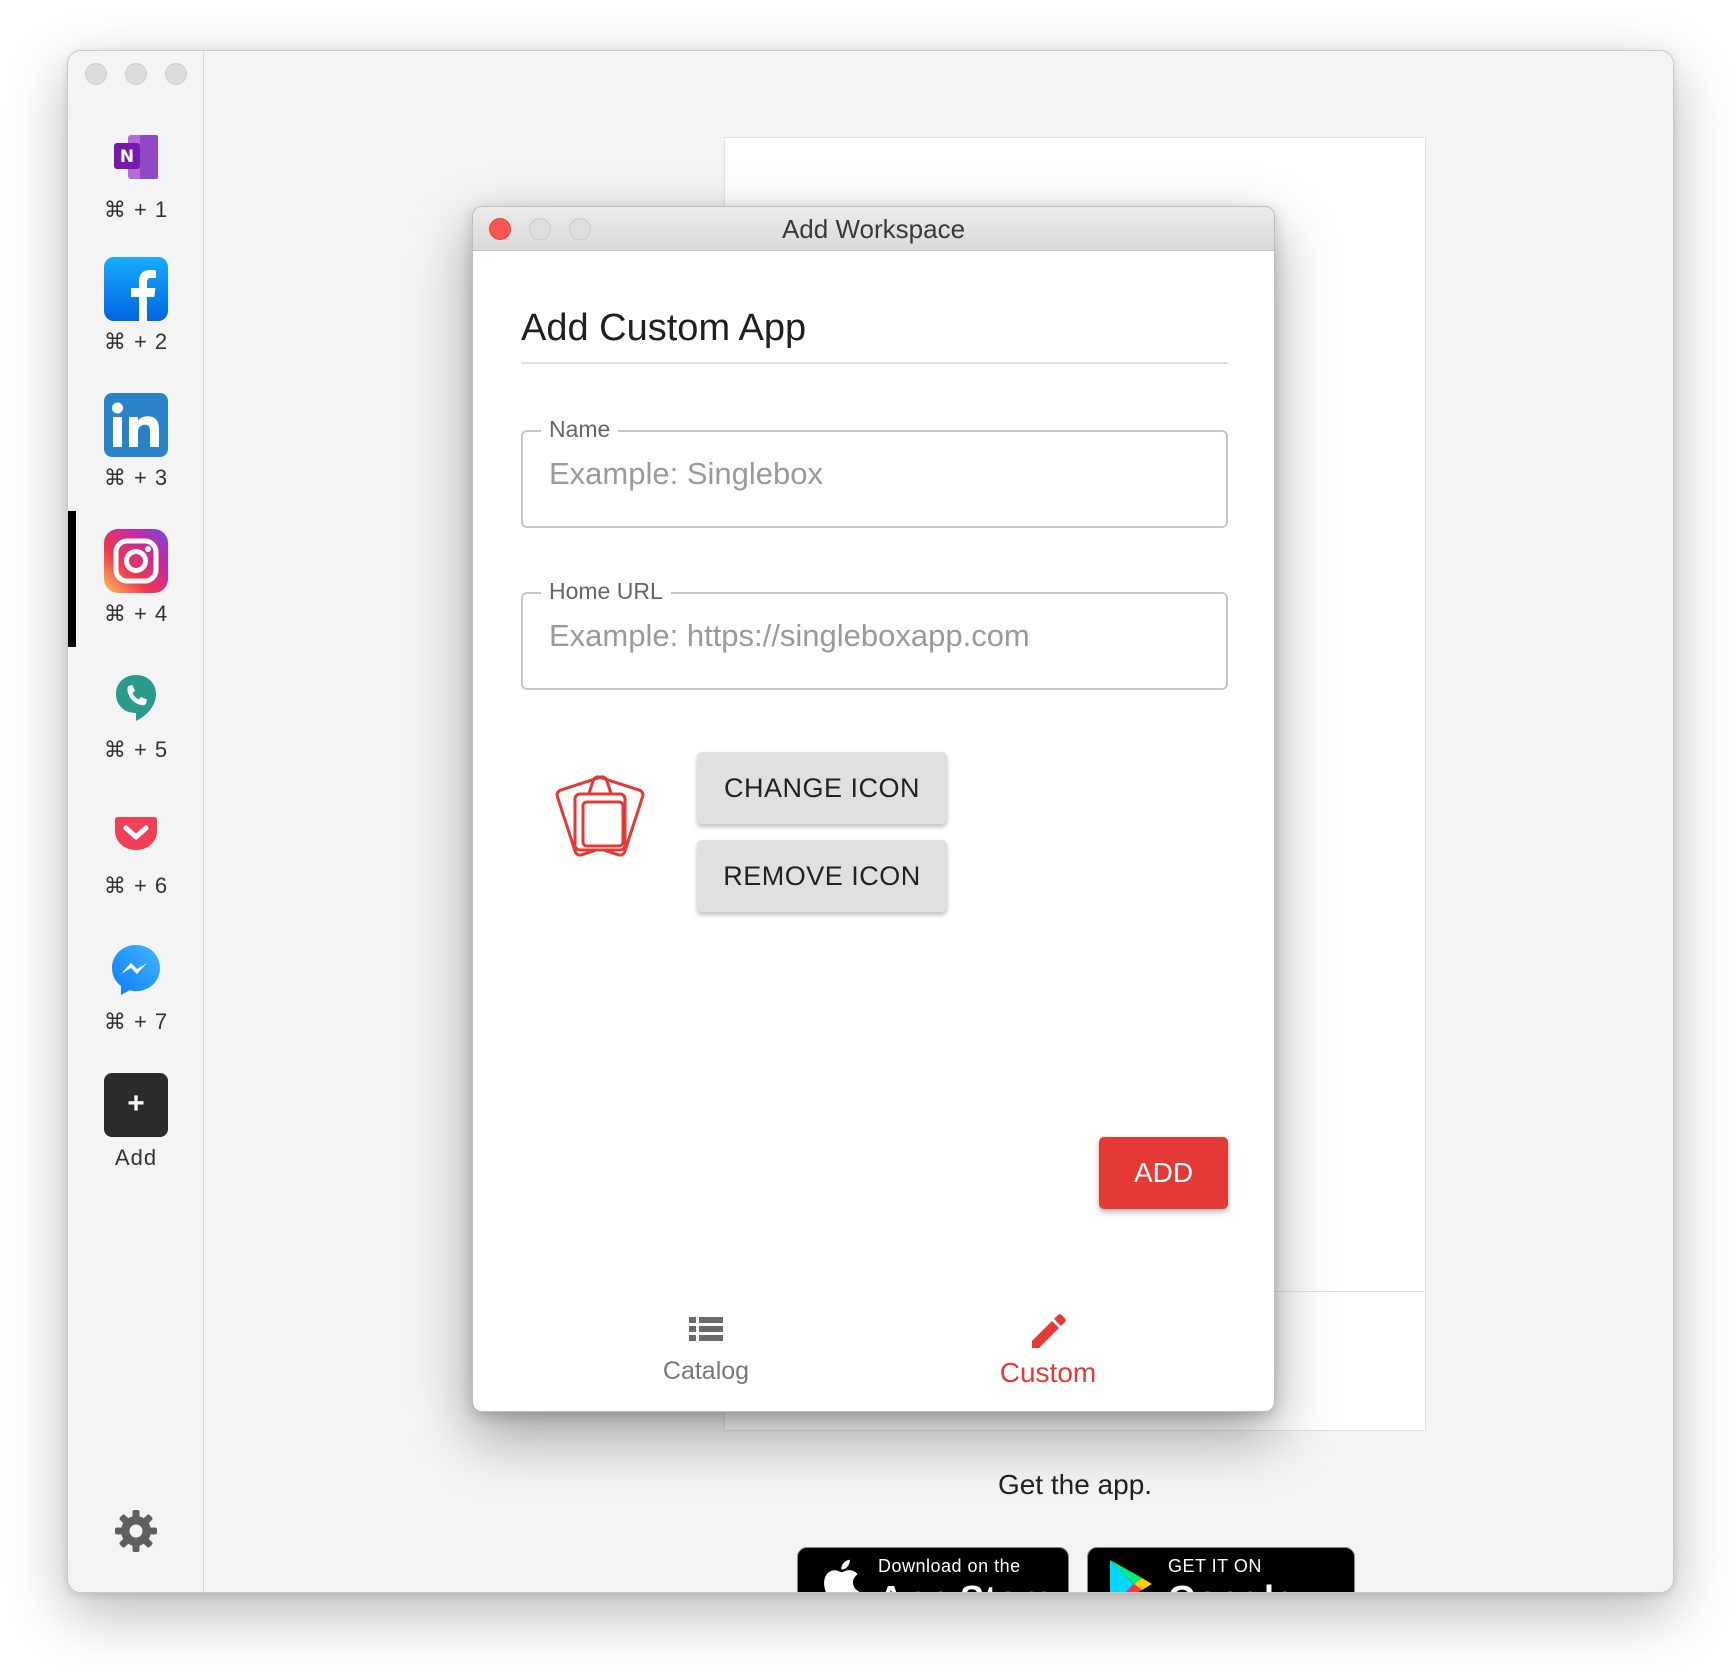 The height and width of the screenshot is (1672, 1736). What do you see at coordinates (874, 363) in the screenshot?
I see `heading-divider` at bounding box center [874, 363].